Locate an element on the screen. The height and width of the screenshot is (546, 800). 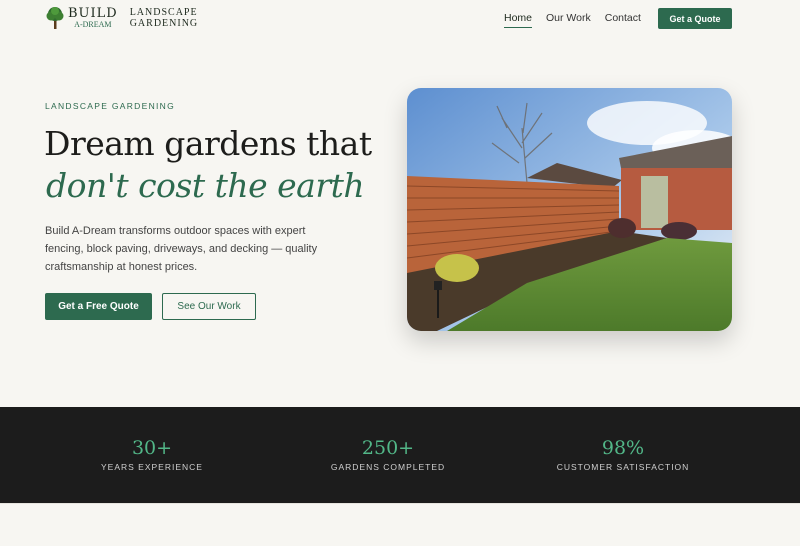
hero-eyebrow: LANDSCAPE GARDENING is located at coordinates (110, 106).